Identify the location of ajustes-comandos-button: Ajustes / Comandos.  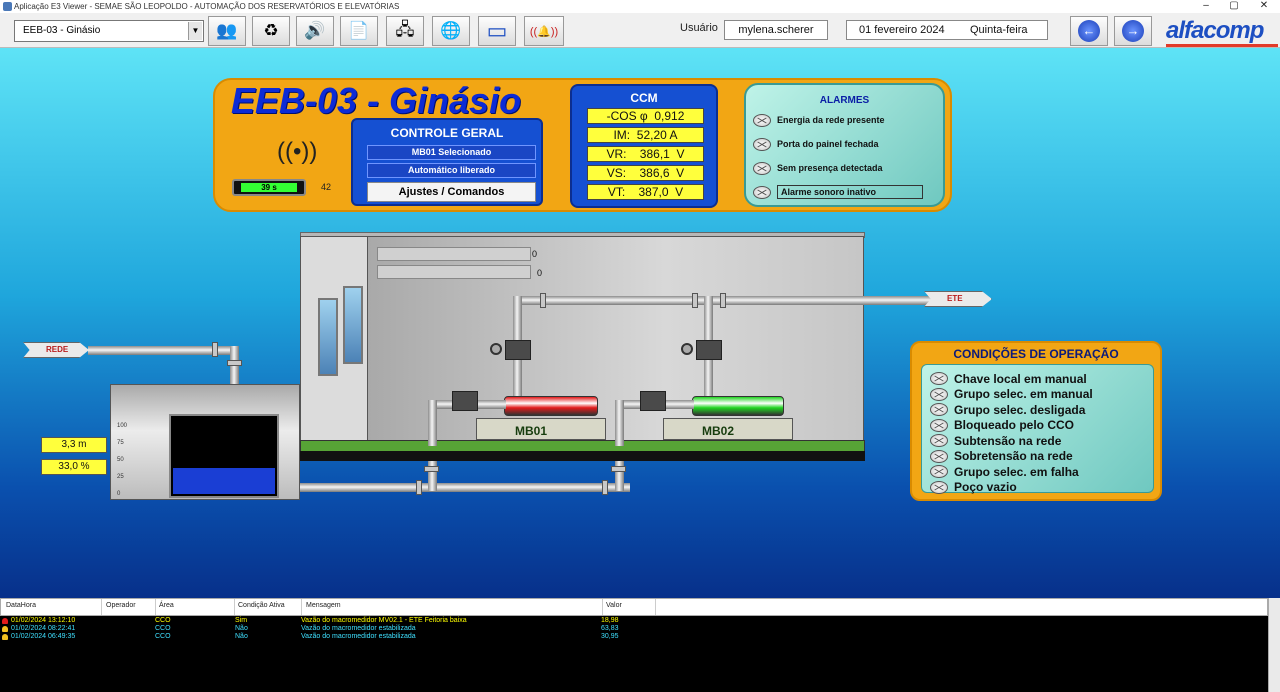
(451, 192).